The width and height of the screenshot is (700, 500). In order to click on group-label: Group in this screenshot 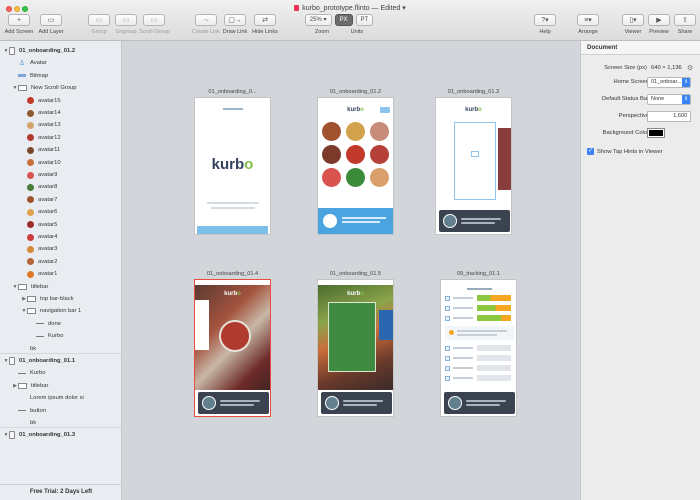, I will do `click(99, 32)`.